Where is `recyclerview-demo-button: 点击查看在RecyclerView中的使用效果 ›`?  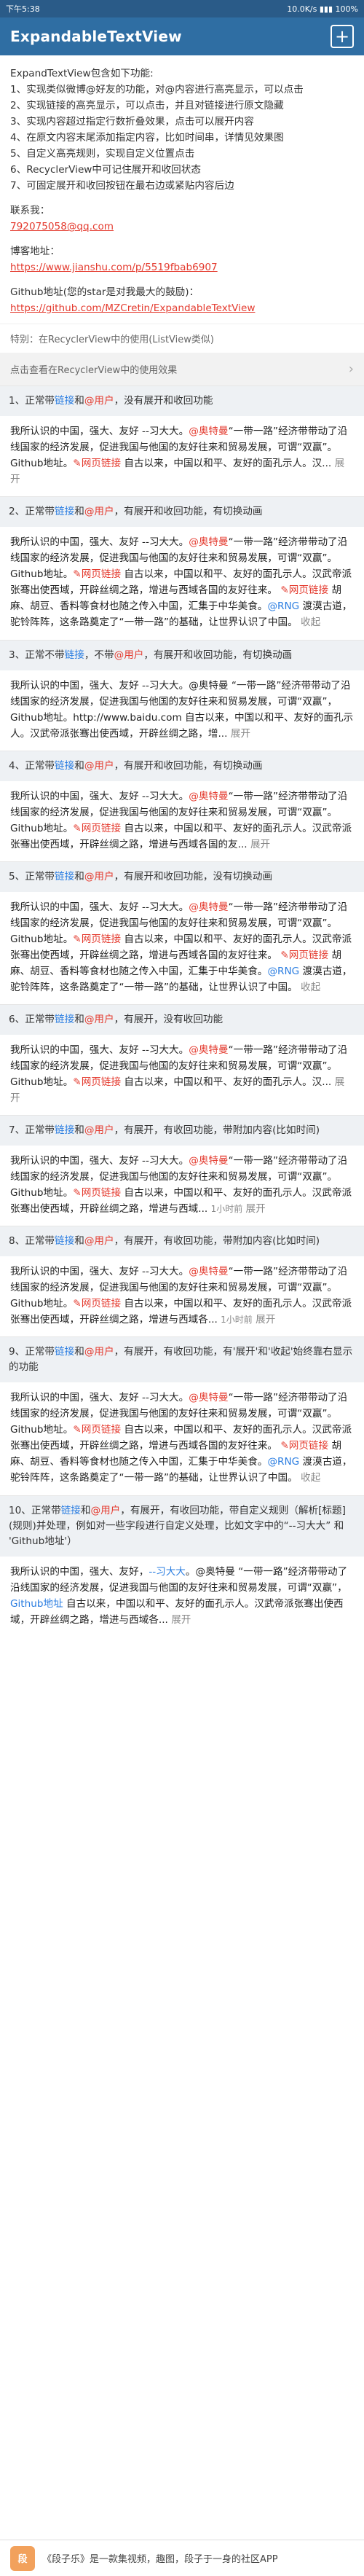 recyclerview-demo-button: 点击查看在RecyclerView中的使用效果 › is located at coordinates (182, 369).